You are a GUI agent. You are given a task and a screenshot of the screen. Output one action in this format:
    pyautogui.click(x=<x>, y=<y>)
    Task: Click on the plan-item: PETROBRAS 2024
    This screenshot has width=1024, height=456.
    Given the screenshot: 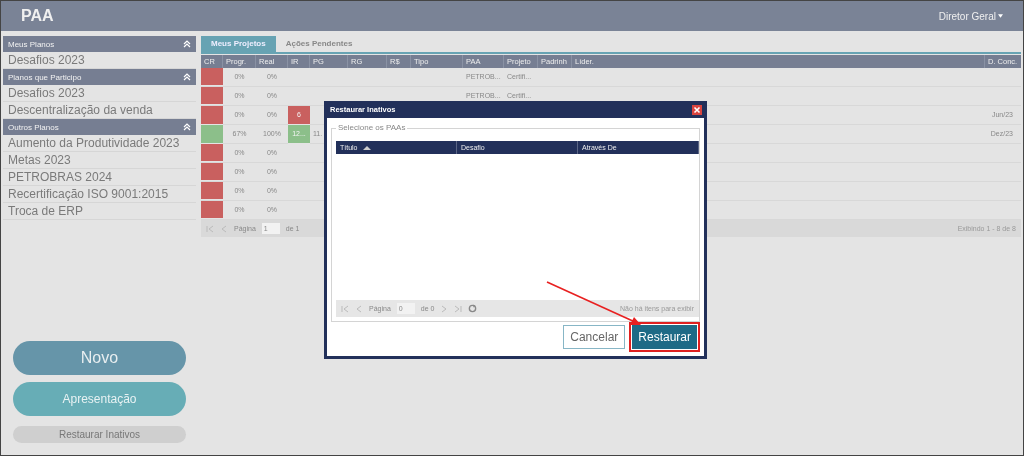 What is the action you would take?
    pyautogui.click(x=99, y=177)
    